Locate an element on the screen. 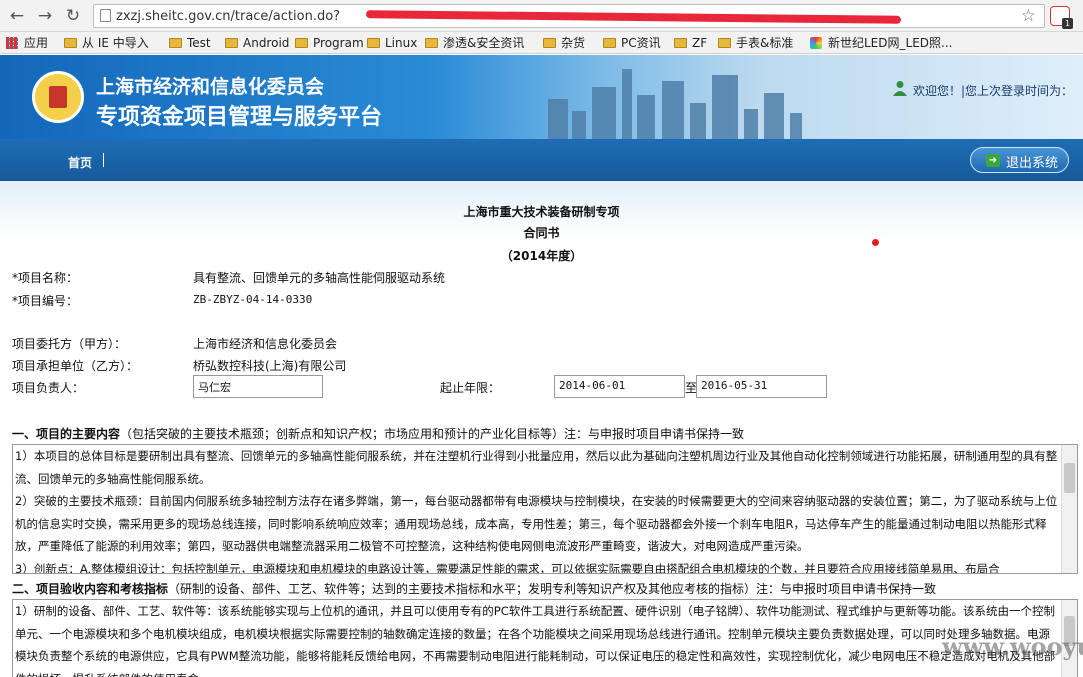  apps-icon is located at coordinates (12, 43).